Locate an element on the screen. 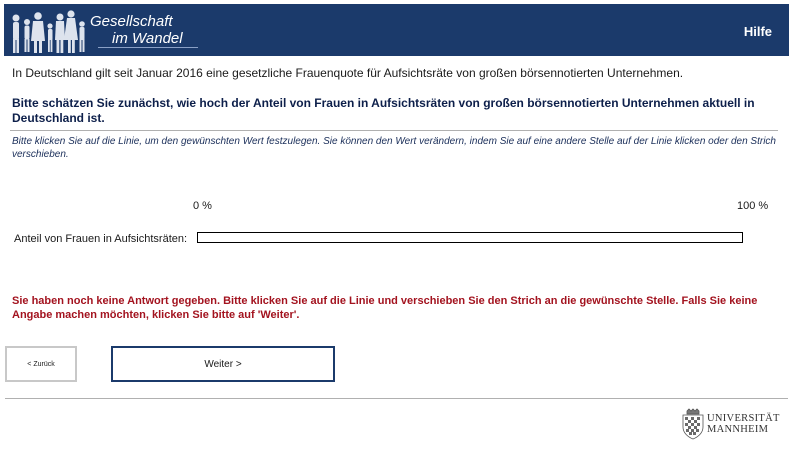 The width and height of the screenshot is (797, 449). university-logo: UNIVERSITÄT MANNHEIM is located at coordinates (735, 425).